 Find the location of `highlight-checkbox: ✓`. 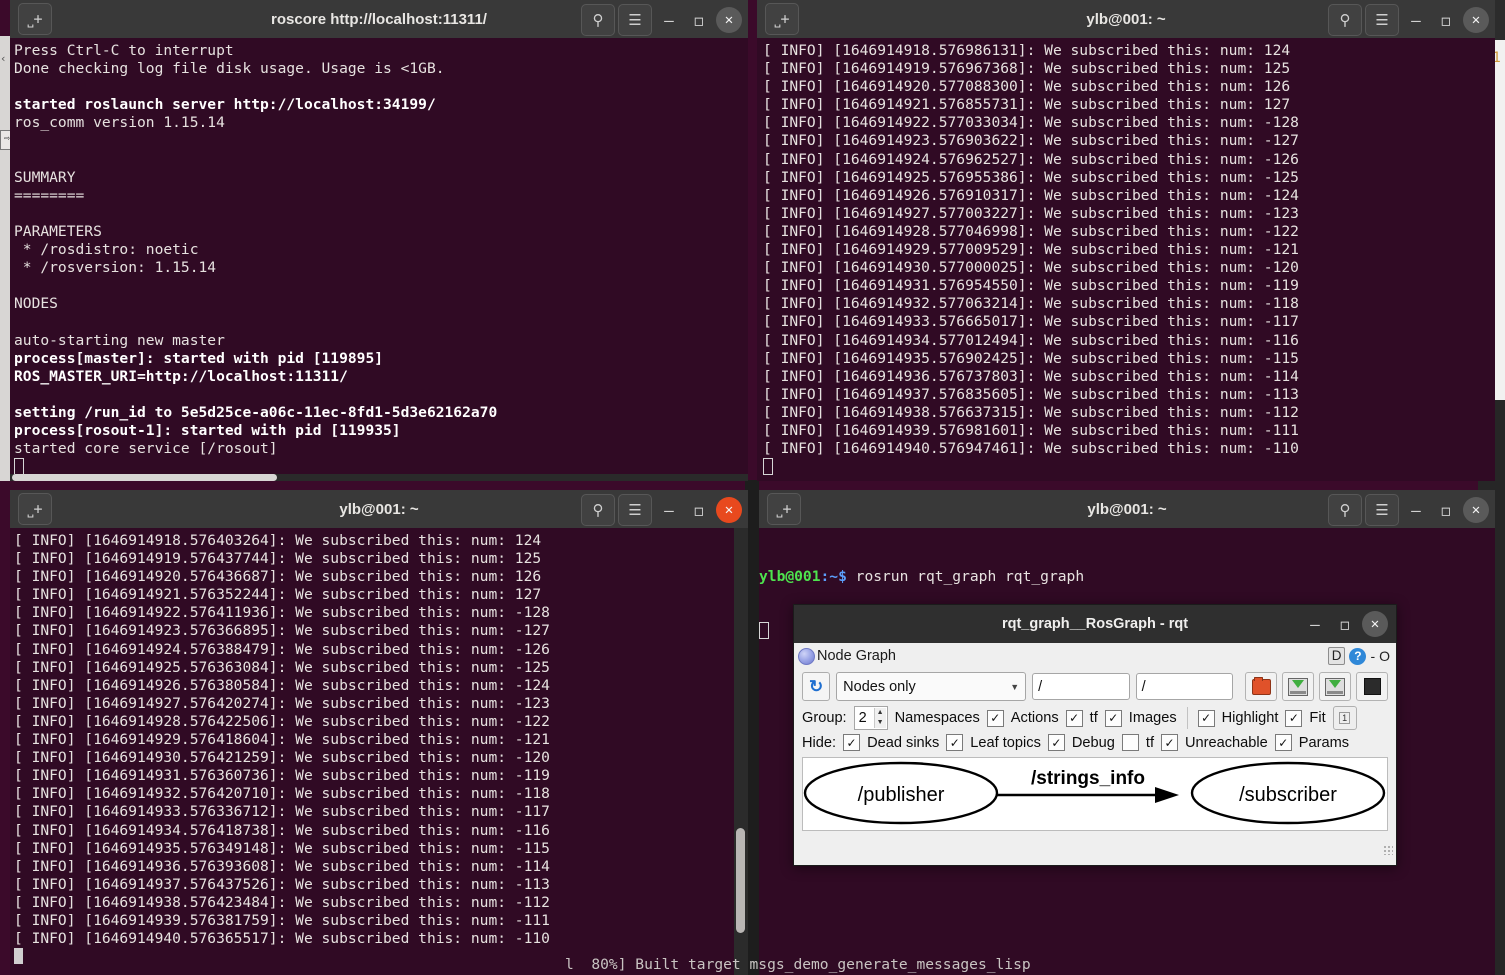

highlight-checkbox: ✓ is located at coordinates (1206, 718).